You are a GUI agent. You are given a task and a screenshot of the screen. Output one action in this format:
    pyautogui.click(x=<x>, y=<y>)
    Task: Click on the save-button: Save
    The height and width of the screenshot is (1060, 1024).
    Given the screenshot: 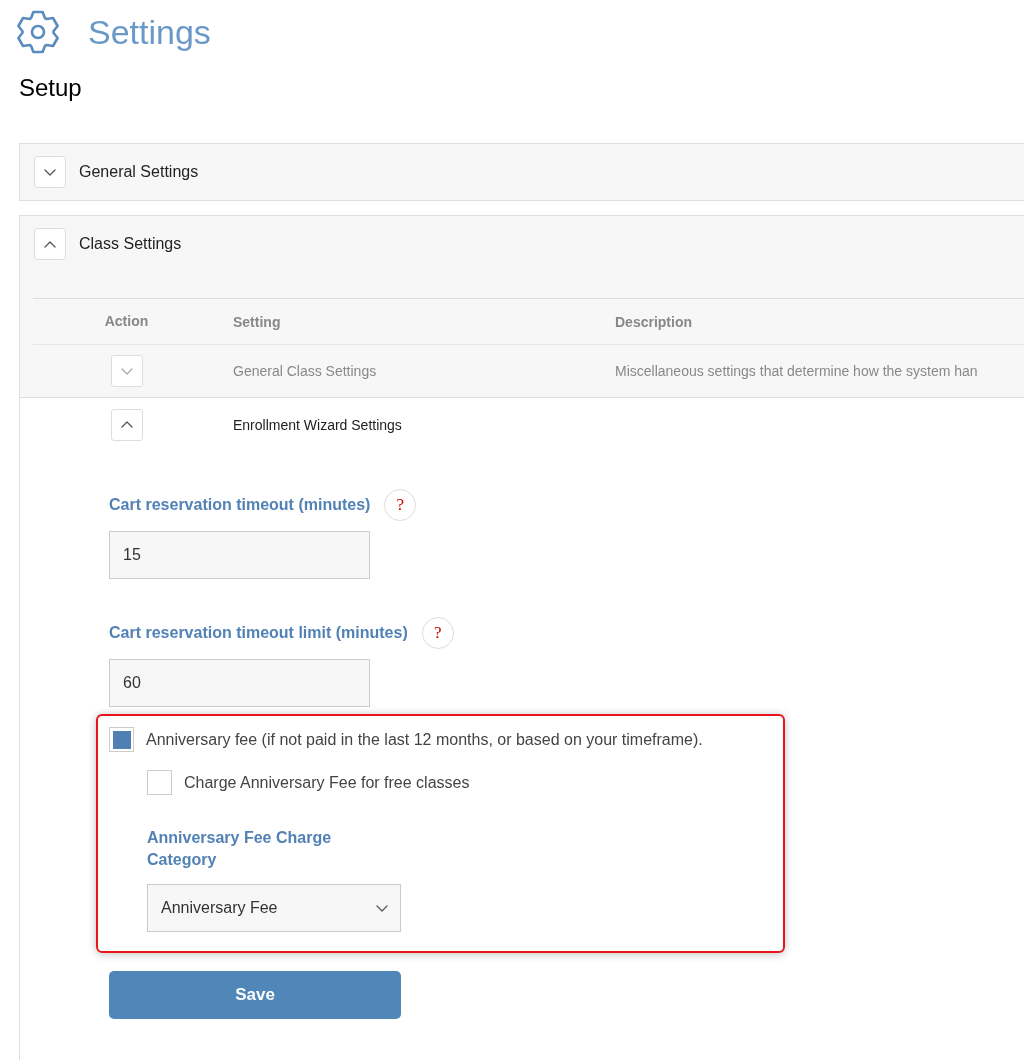 What is the action you would take?
    pyautogui.click(x=255, y=995)
    